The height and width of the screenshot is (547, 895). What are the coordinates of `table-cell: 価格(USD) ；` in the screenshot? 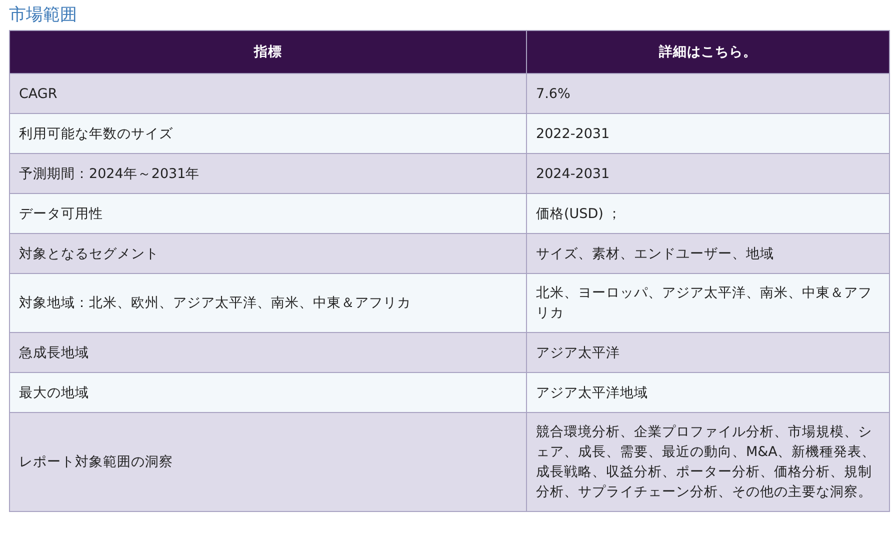 It's located at (708, 214).